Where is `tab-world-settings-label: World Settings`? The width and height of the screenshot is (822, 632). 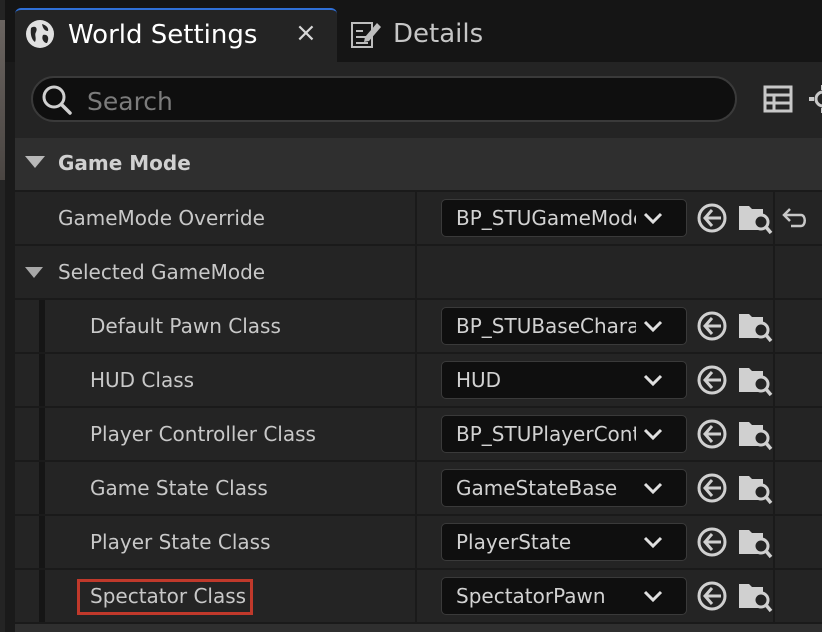 tab-world-settings-label: World Settings is located at coordinates (163, 35).